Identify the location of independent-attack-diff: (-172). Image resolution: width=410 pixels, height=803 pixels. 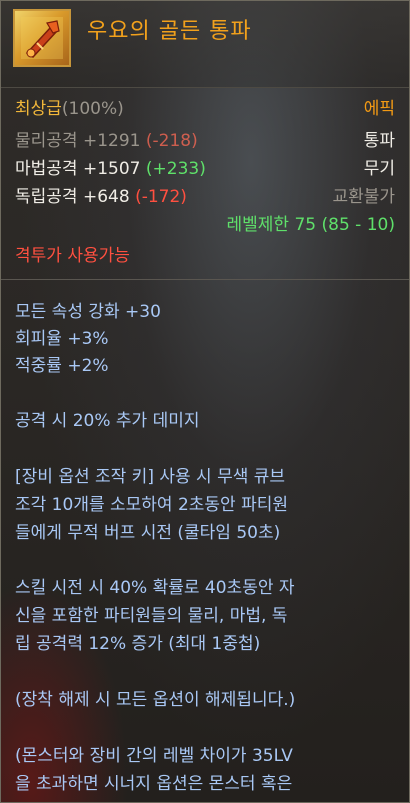
(161, 197).